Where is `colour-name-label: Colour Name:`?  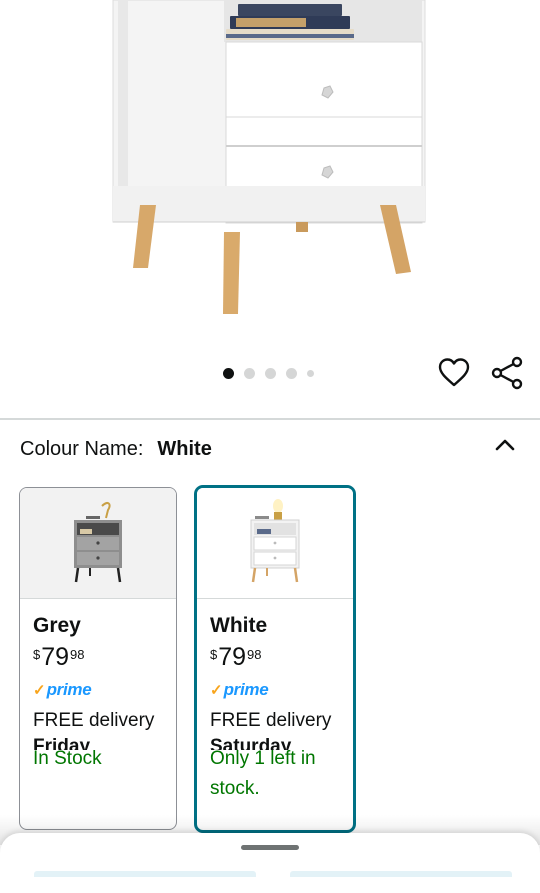 colour-name-label: Colour Name: is located at coordinates (82, 449).